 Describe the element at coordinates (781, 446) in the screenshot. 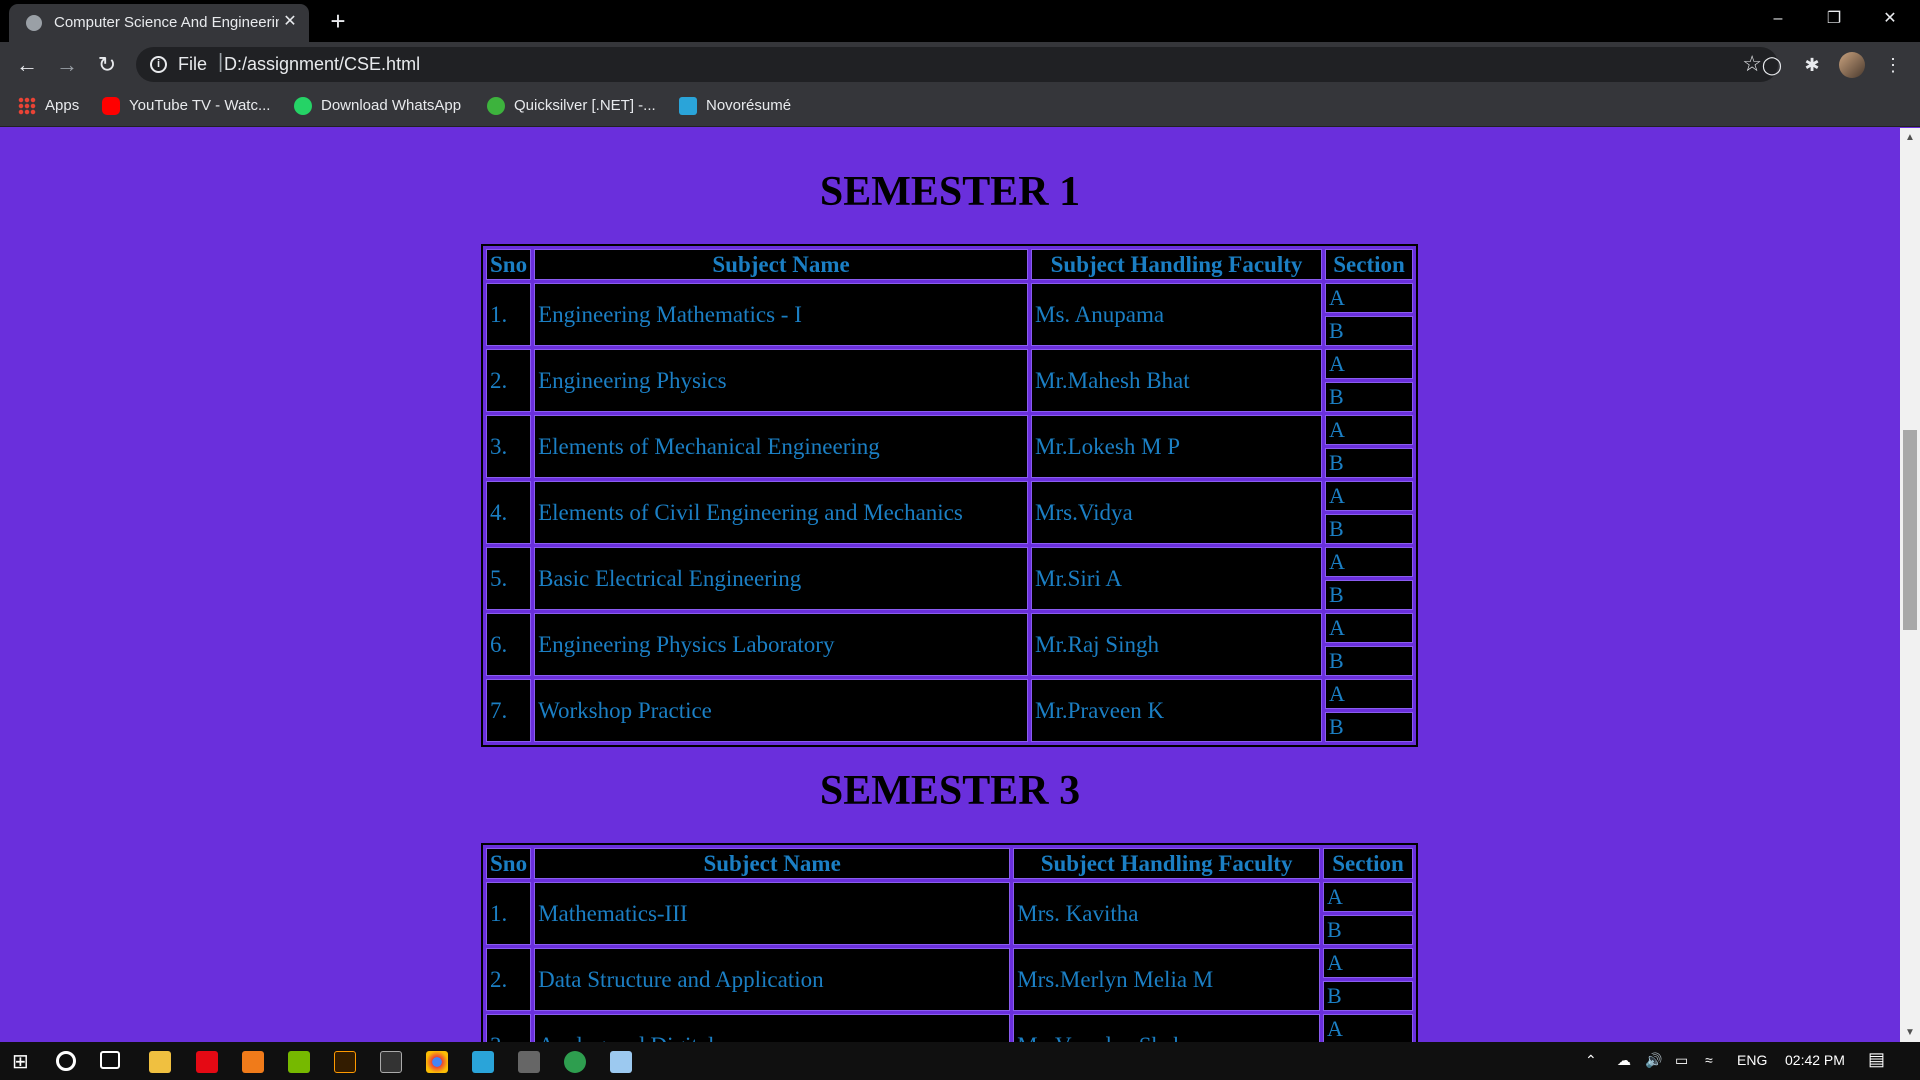

I see `cell-subject: Elements of Mechanical Engineering` at that location.